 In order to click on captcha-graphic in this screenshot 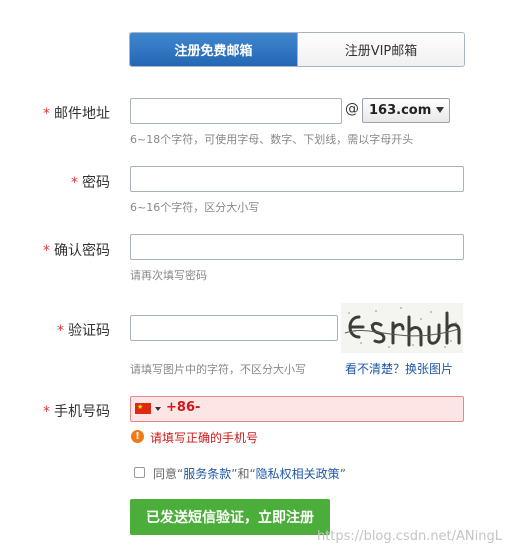, I will do `click(402, 328)`.